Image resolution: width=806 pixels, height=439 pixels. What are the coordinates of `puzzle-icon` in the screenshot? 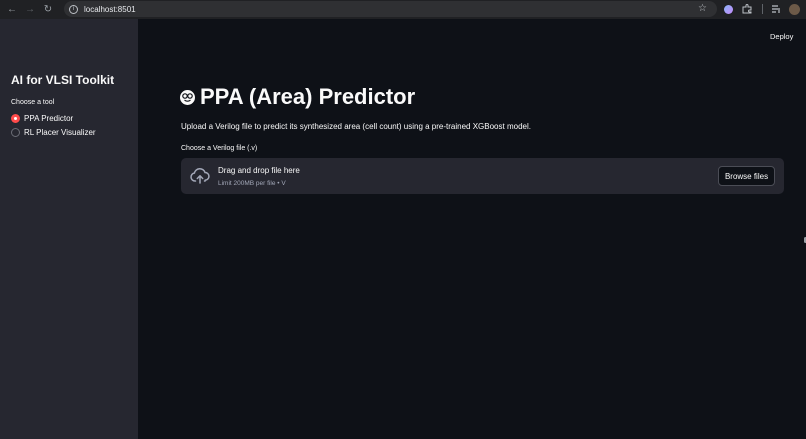 It's located at (747, 9).